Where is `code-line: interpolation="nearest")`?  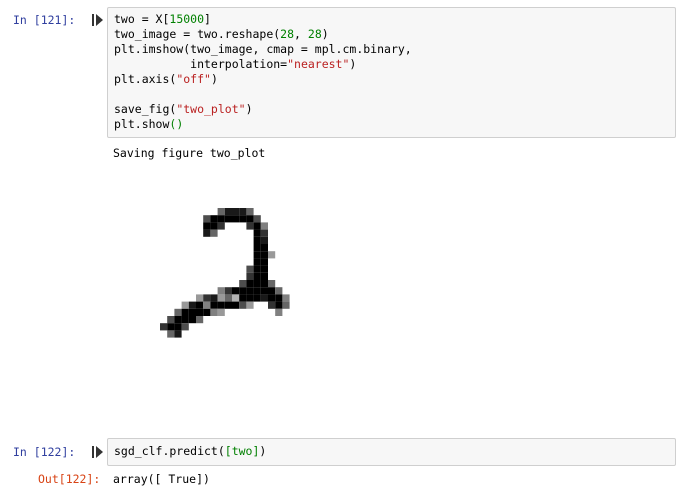 code-line: interpolation="nearest") is located at coordinates (235, 64).